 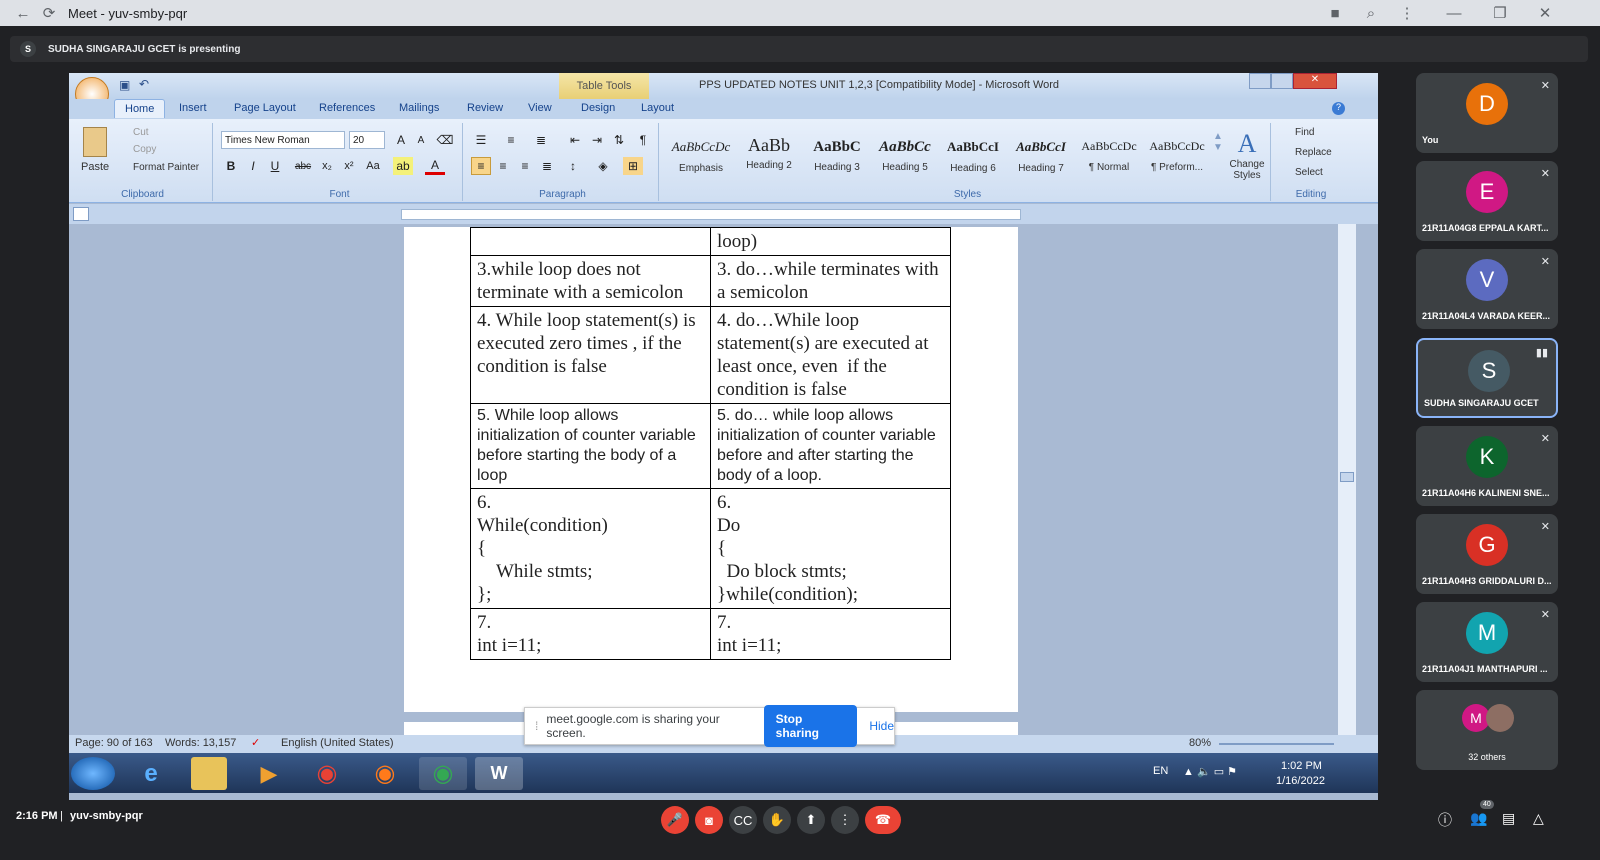 What do you see at coordinates (373, 166) in the screenshot?
I see `change-case-button: Aa` at bounding box center [373, 166].